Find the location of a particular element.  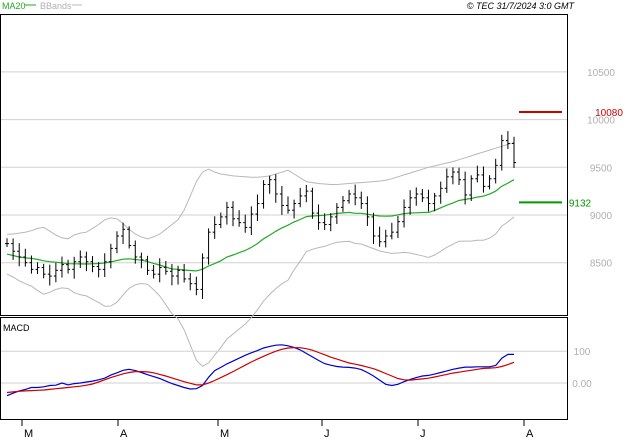

macd-y-tick-label: 100 is located at coordinates (582, 352).